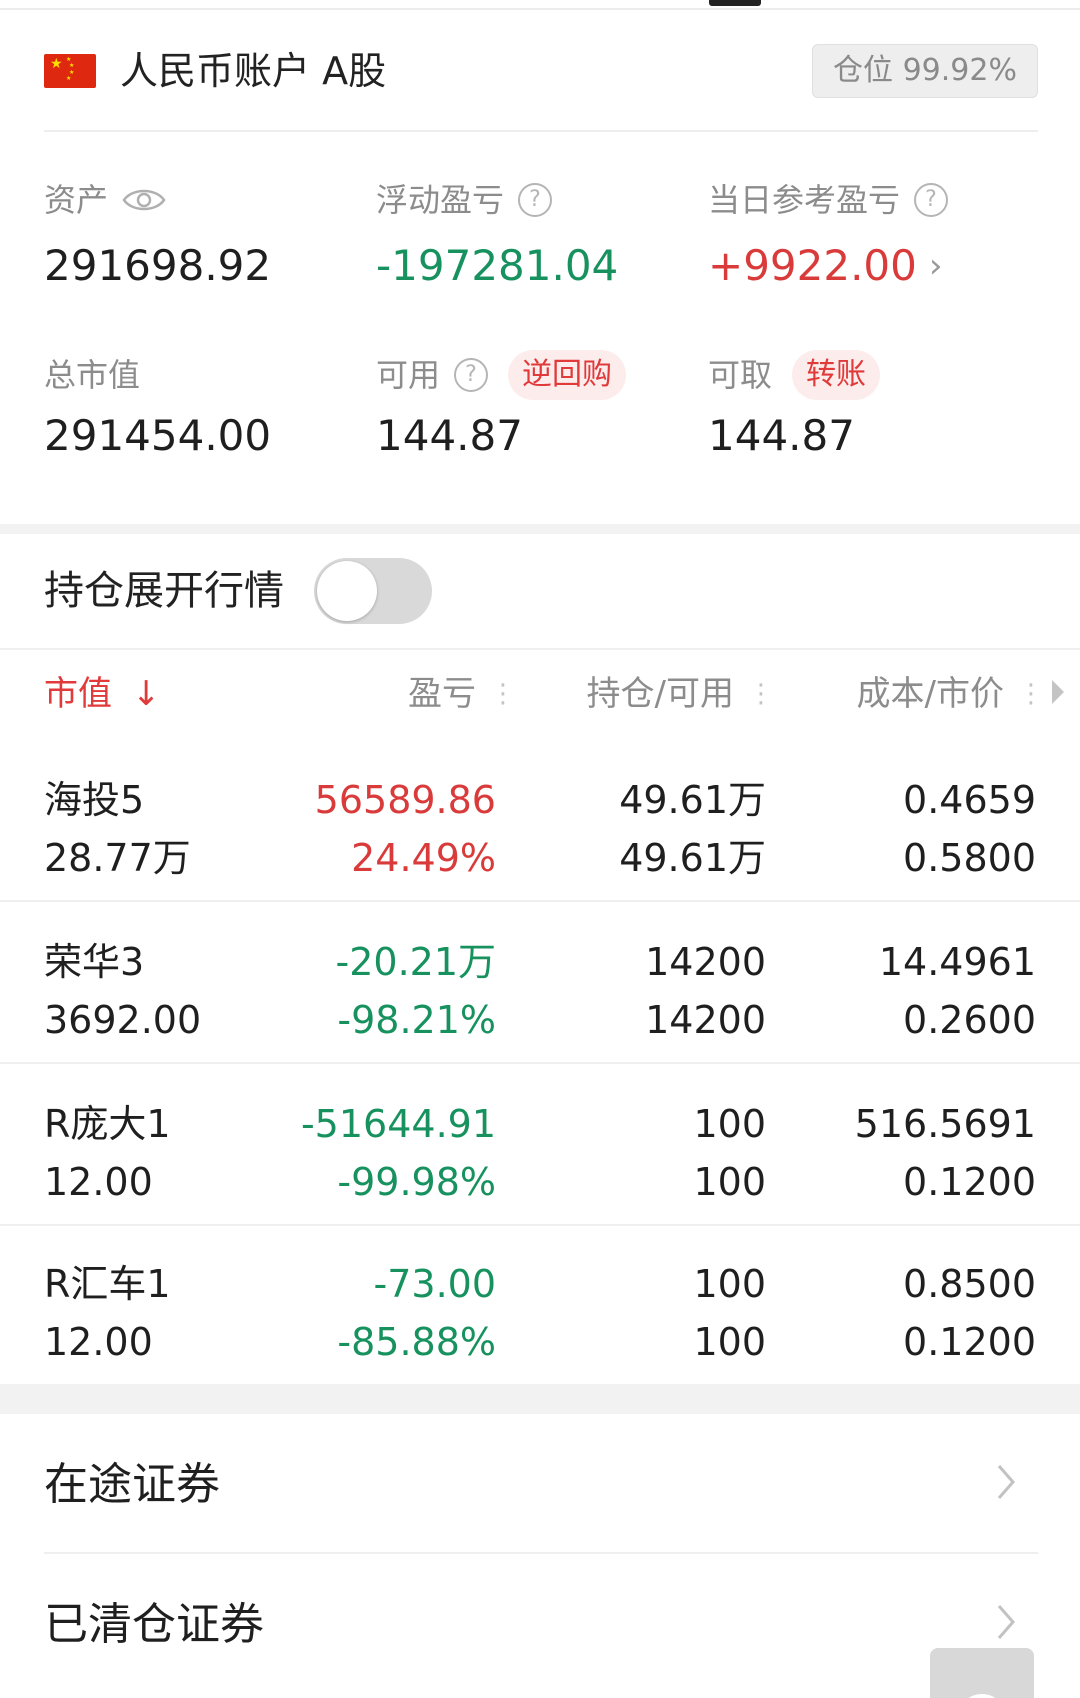  I want to click on stock-pl-pct: 24.49%, so click(423, 858).